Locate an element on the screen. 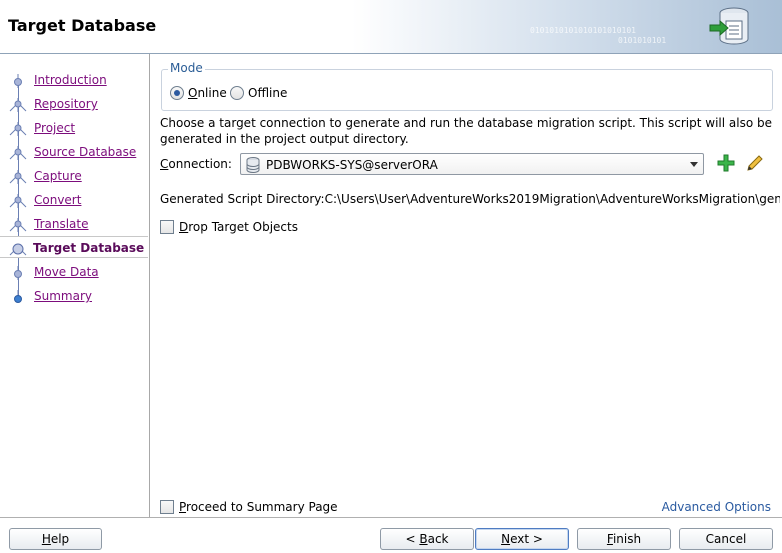 The image size is (782, 553). wizard-button-bar: Help < Back Next > Finish Cancel is located at coordinates (391, 535).